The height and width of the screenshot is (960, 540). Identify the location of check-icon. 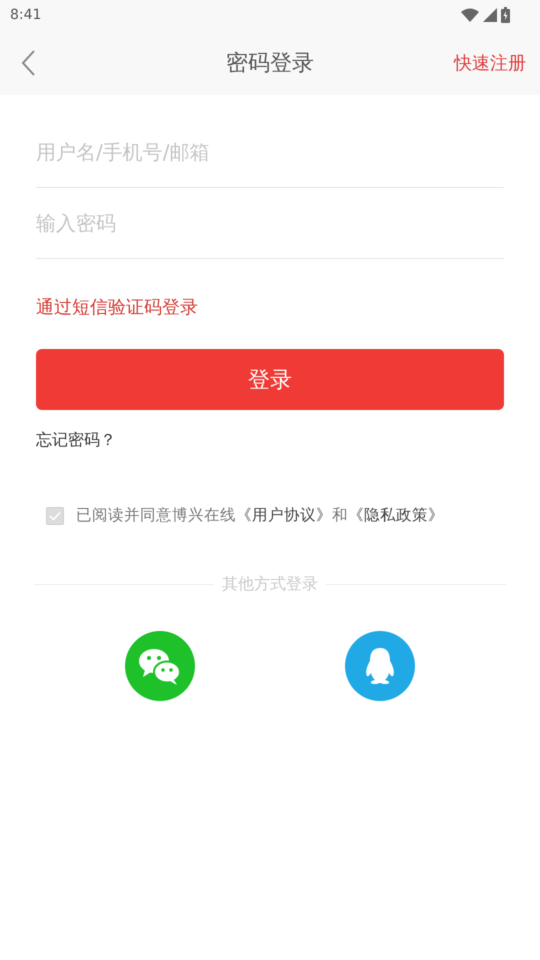
(55, 515).